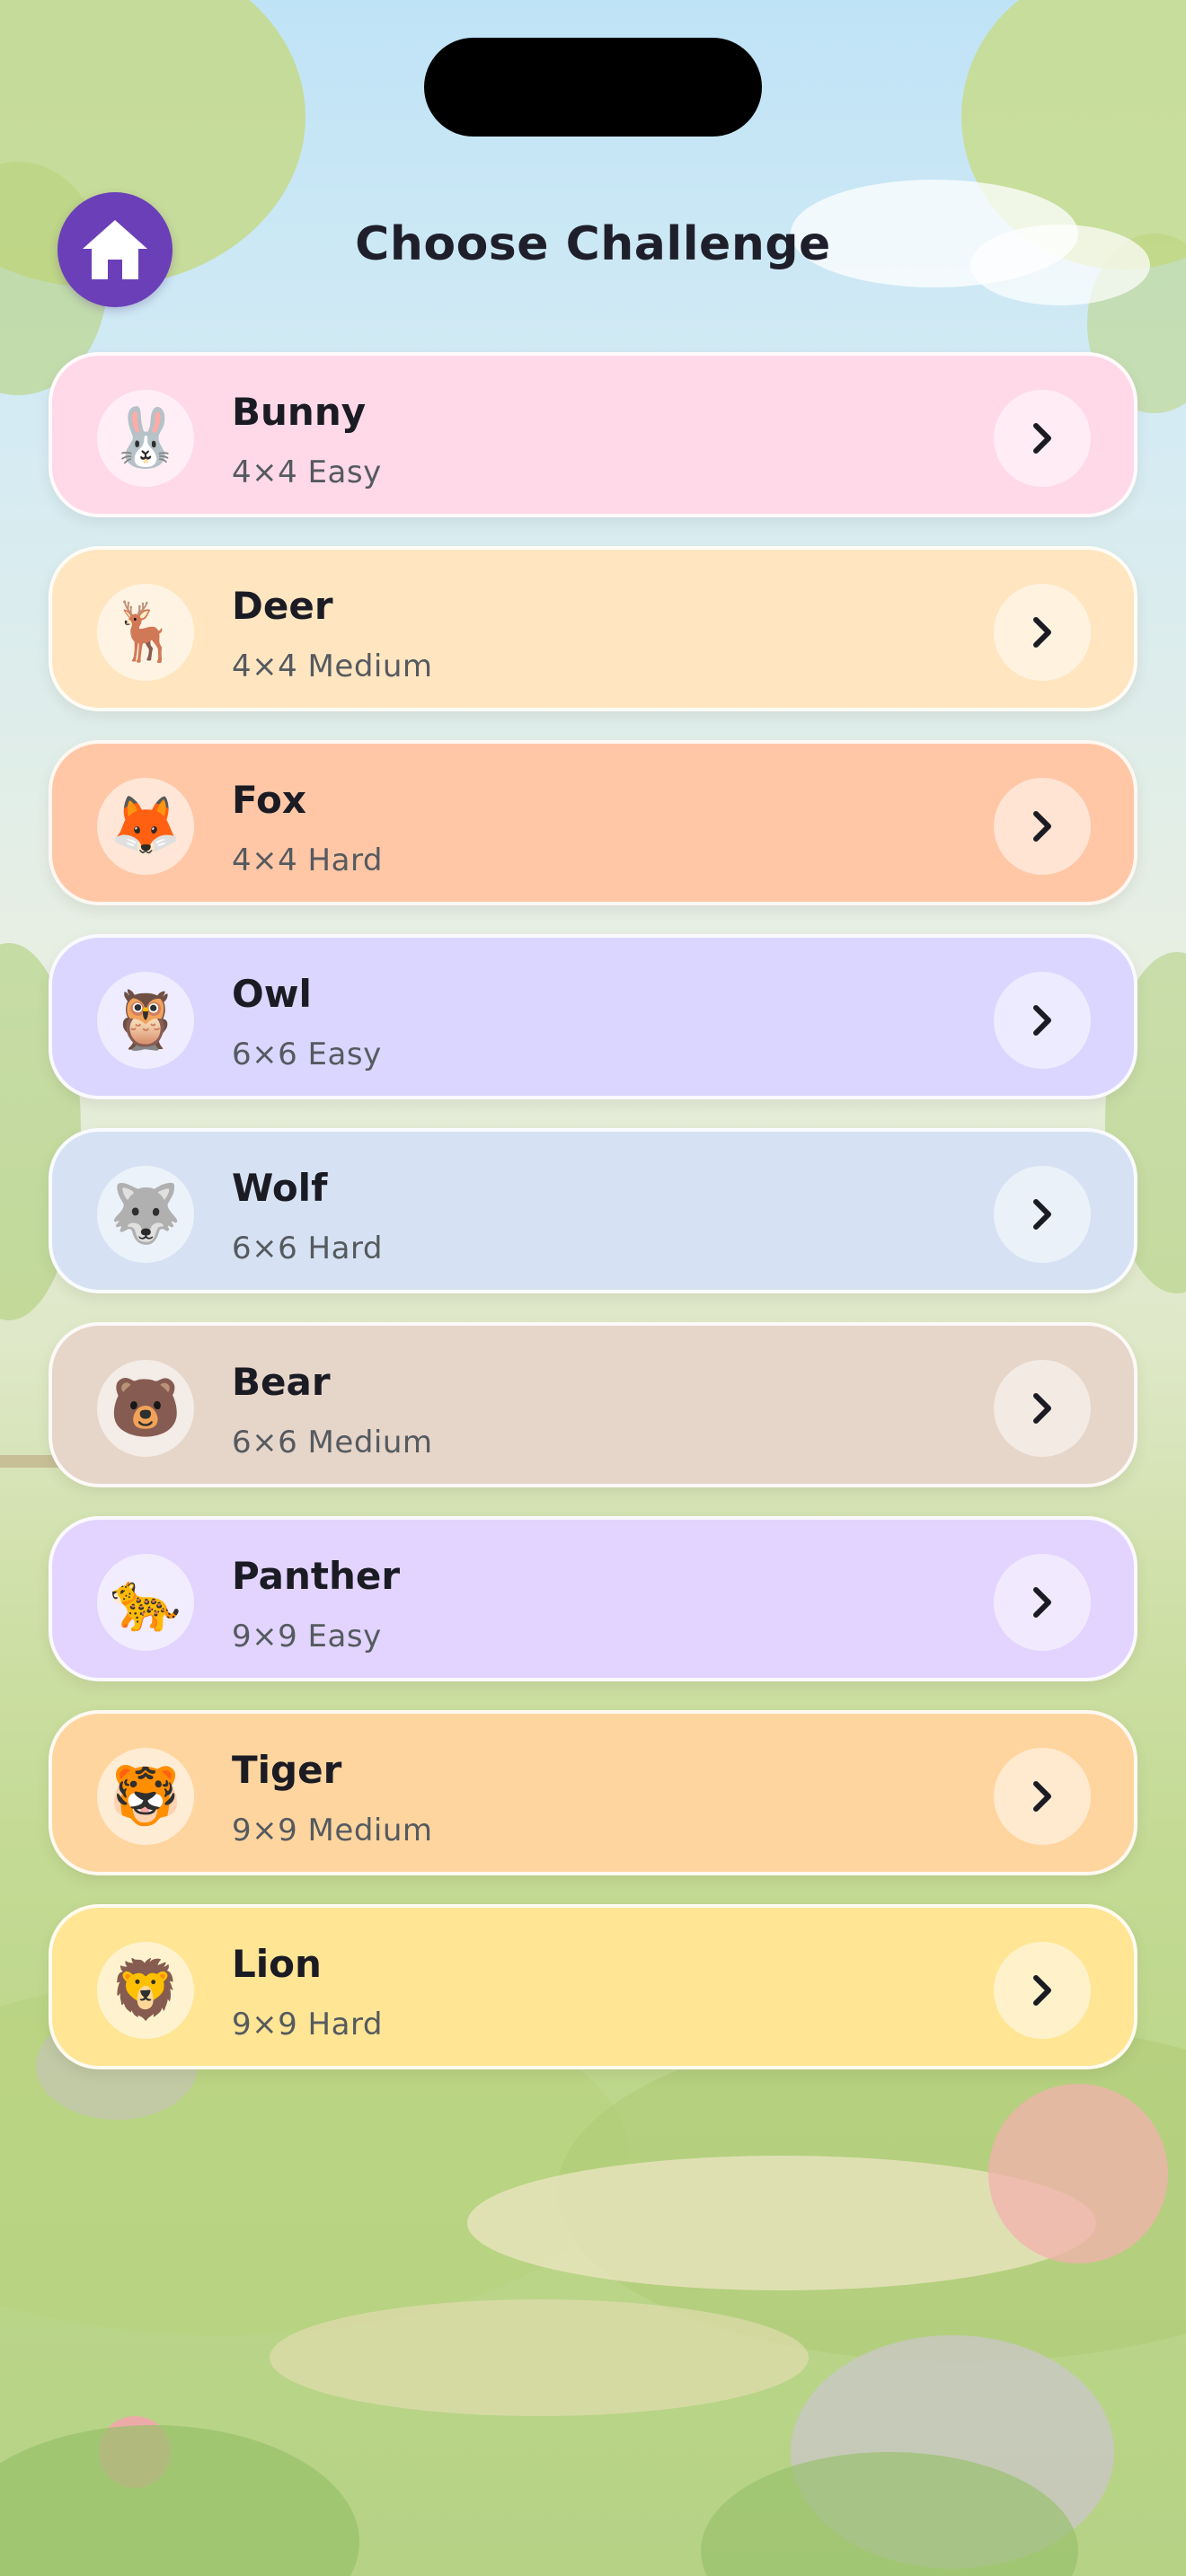  Describe the element at coordinates (593, 1404) in the screenshot. I see `challenge-card-bear: 🐻 Bear 6×6 Medium` at that location.